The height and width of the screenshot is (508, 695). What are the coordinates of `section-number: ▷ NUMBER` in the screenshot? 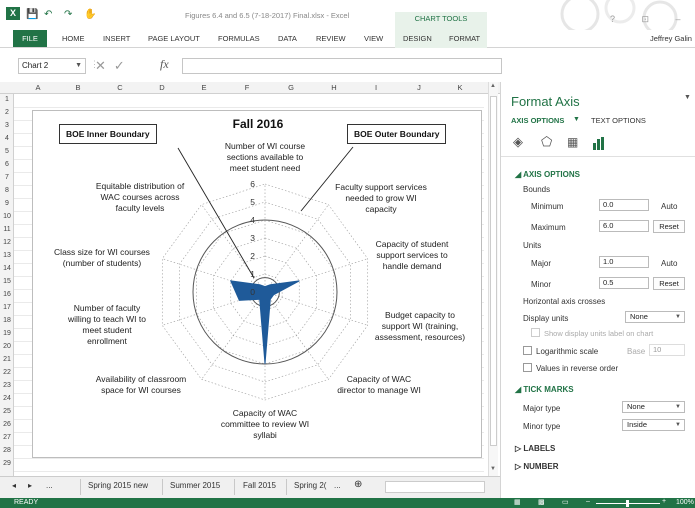 It's located at (536, 466).